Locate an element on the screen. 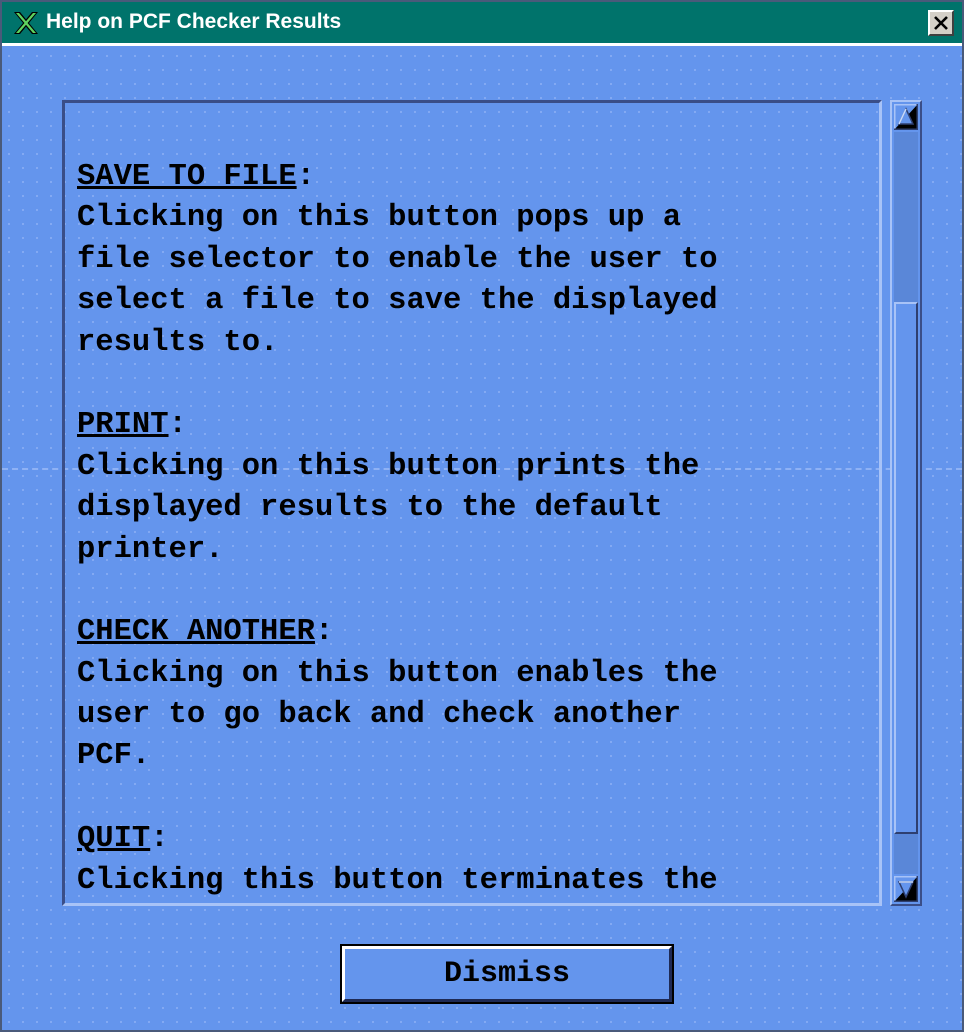 This screenshot has height=1032, width=964. scroll-up-button is located at coordinates (906, 117).